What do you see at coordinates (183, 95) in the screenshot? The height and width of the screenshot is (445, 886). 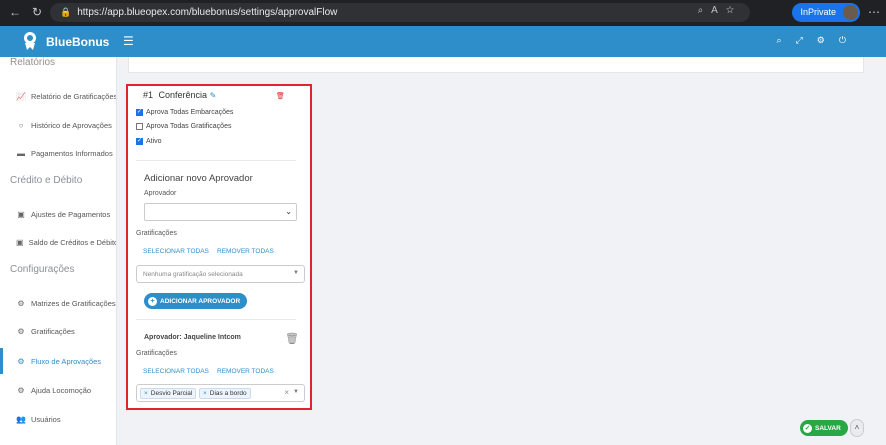 I see `flow-name: Conferência` at bounding box center [183, 95].